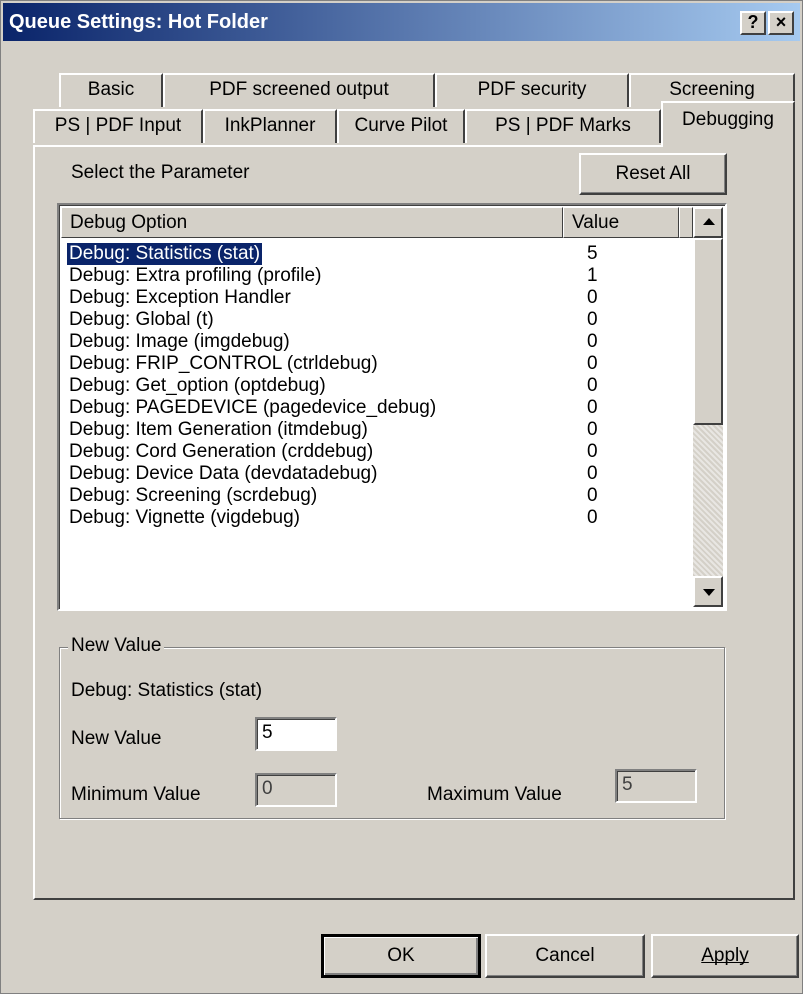 The image size is (803, 994). I want to click on debug-option-name: Debug: Extra profiling (profile), so click(195, 275).